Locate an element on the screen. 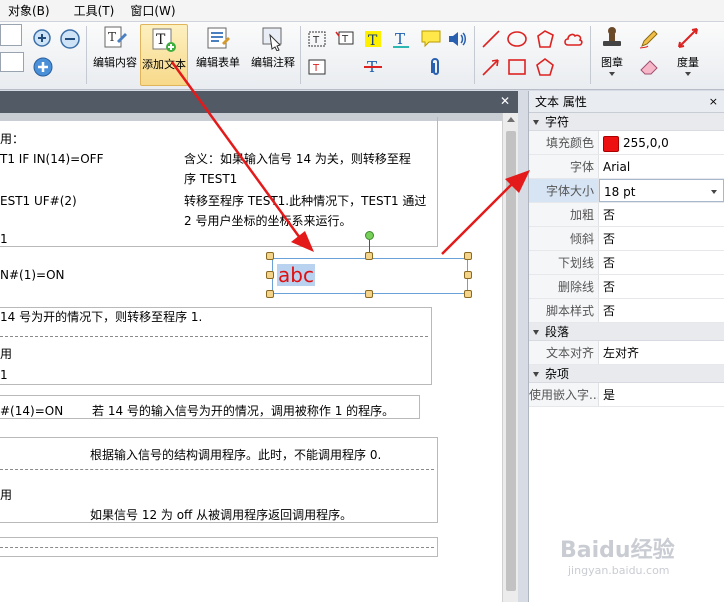  prop-font: 字体 Arial is located at coordinates (626, 167).